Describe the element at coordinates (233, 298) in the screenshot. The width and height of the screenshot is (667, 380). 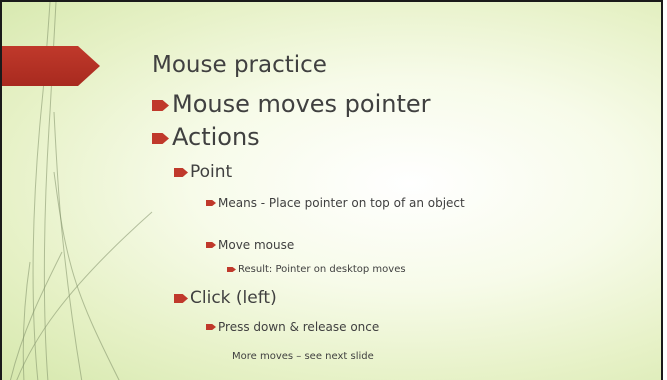
I see `bullet-text: Click (left)` at that location.